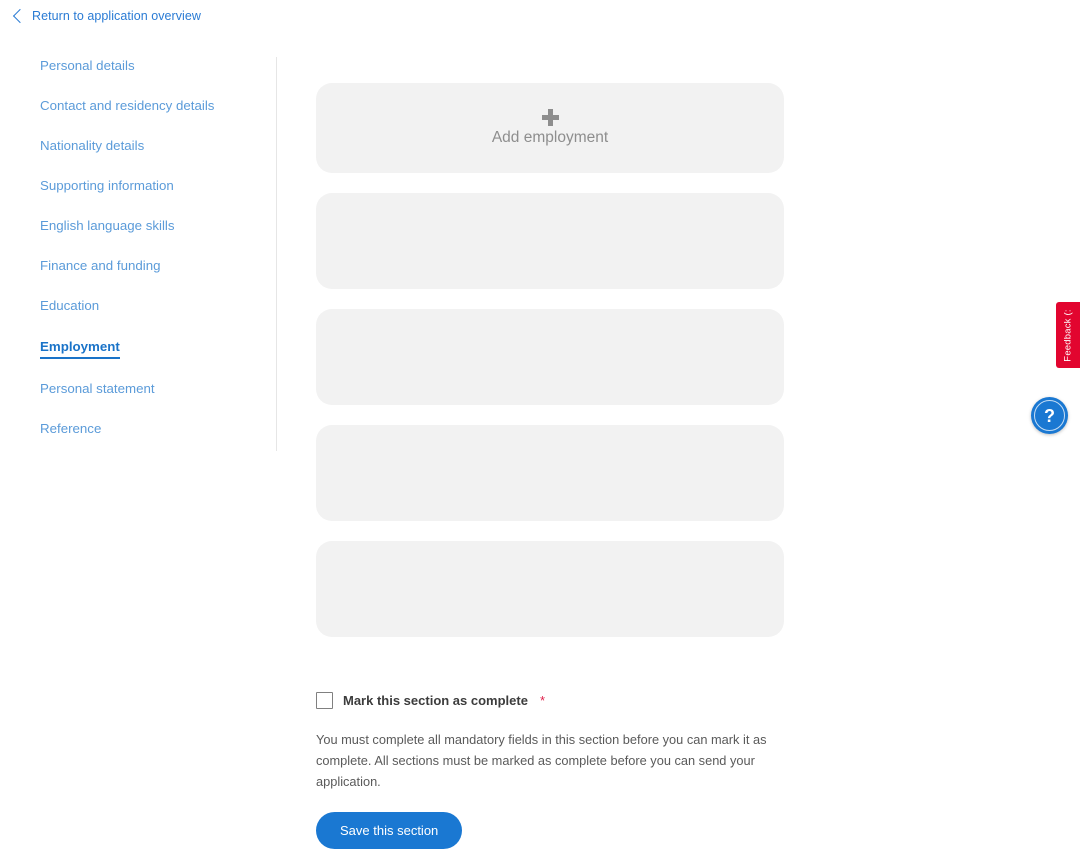 The image size is (1080, 849). What do you see at coordinates (116, 16) in the screenshot?
I see `back-link-label: Return to application overview` at bounding box center [116, 16].